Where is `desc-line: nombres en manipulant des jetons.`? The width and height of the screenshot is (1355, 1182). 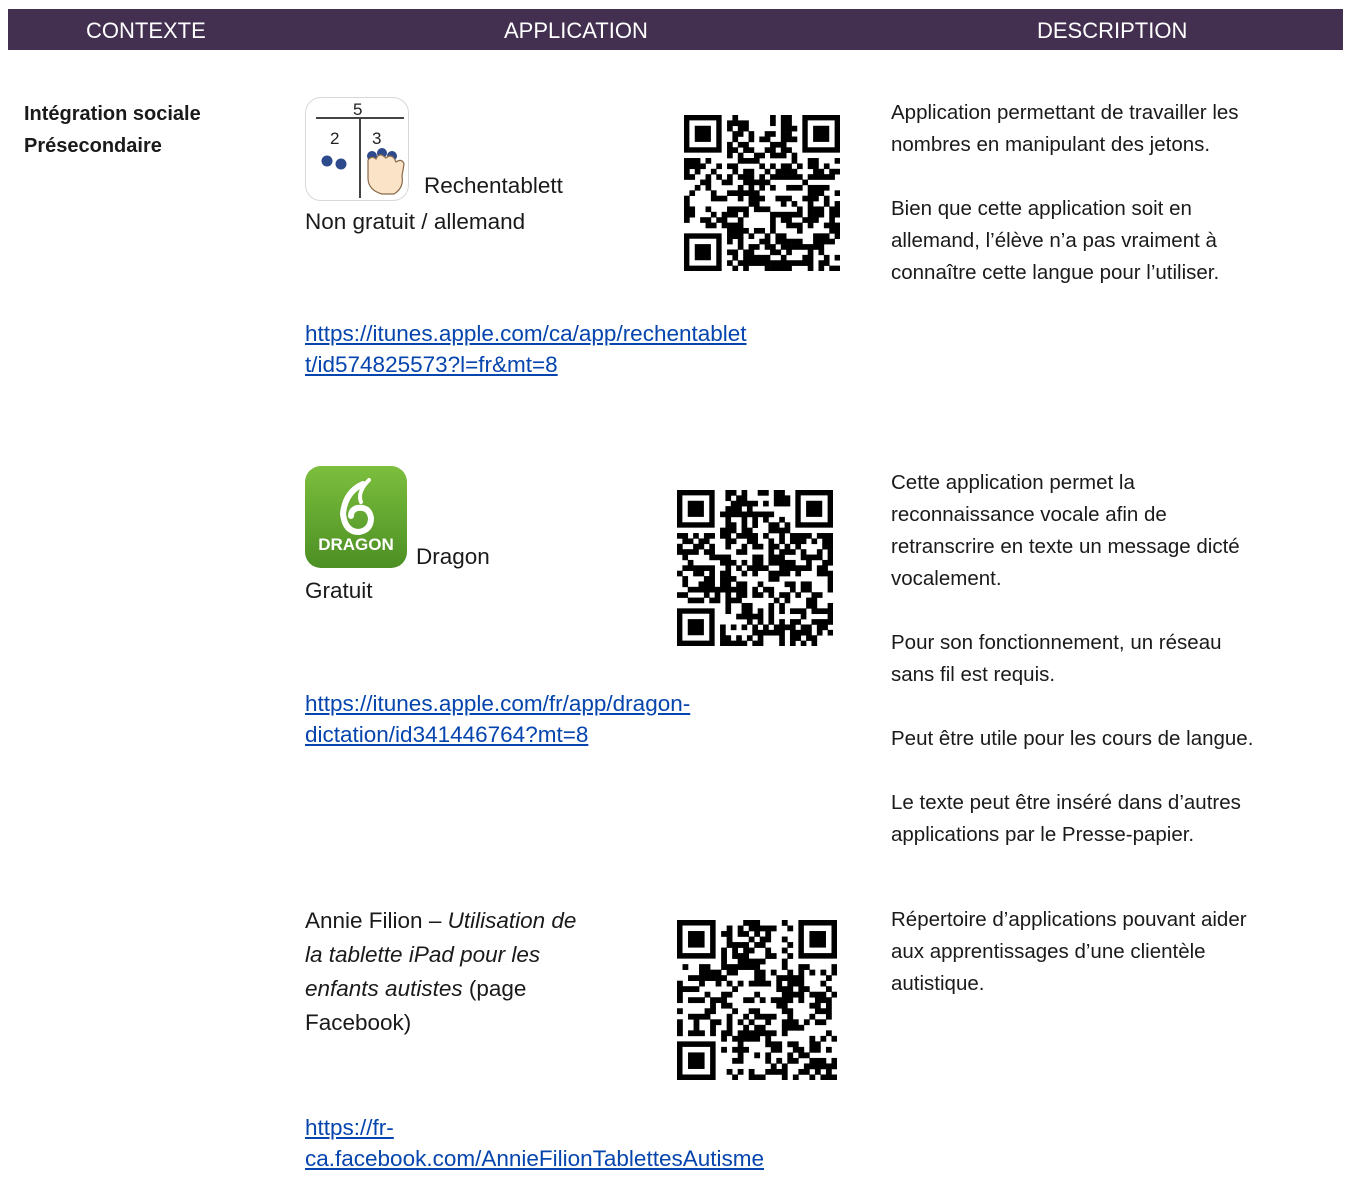 desc-line: nombres en manipulant des jetons. is located at coordinates (1051, 144).